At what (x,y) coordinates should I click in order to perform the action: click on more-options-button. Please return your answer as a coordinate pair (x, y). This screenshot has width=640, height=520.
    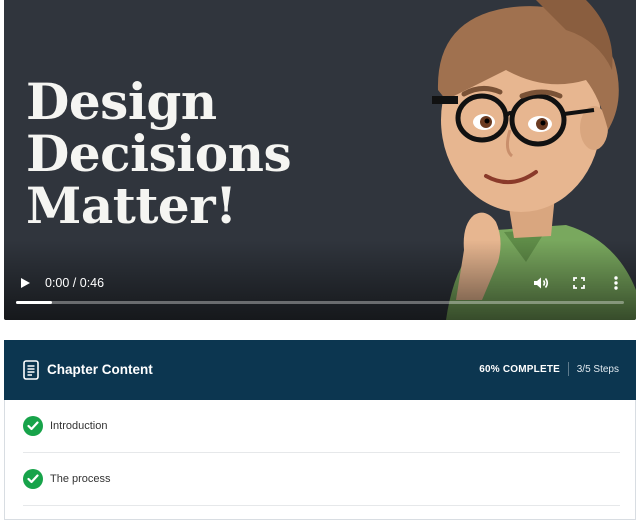
    Looking at the image, I should click on (616, 283).